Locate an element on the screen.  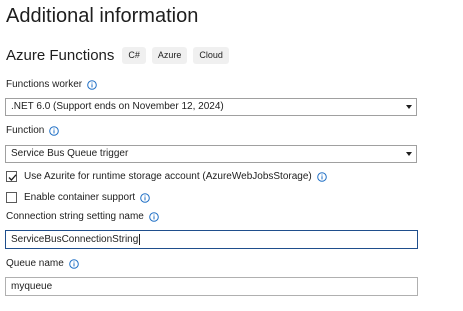
connection-string-value: ServiceBusConnectionString is located at coordinates (75, 239).